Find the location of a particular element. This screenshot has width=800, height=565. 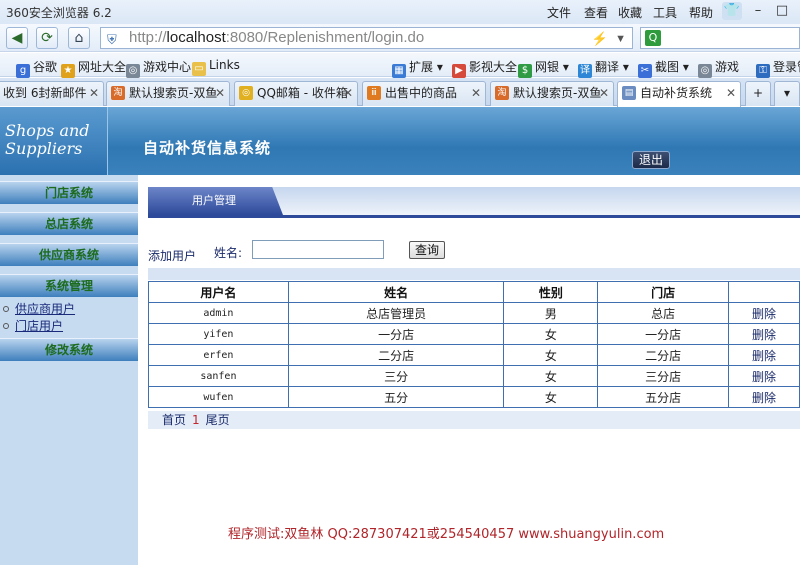

minimize-icon: – is located at coordinates (758, 11).